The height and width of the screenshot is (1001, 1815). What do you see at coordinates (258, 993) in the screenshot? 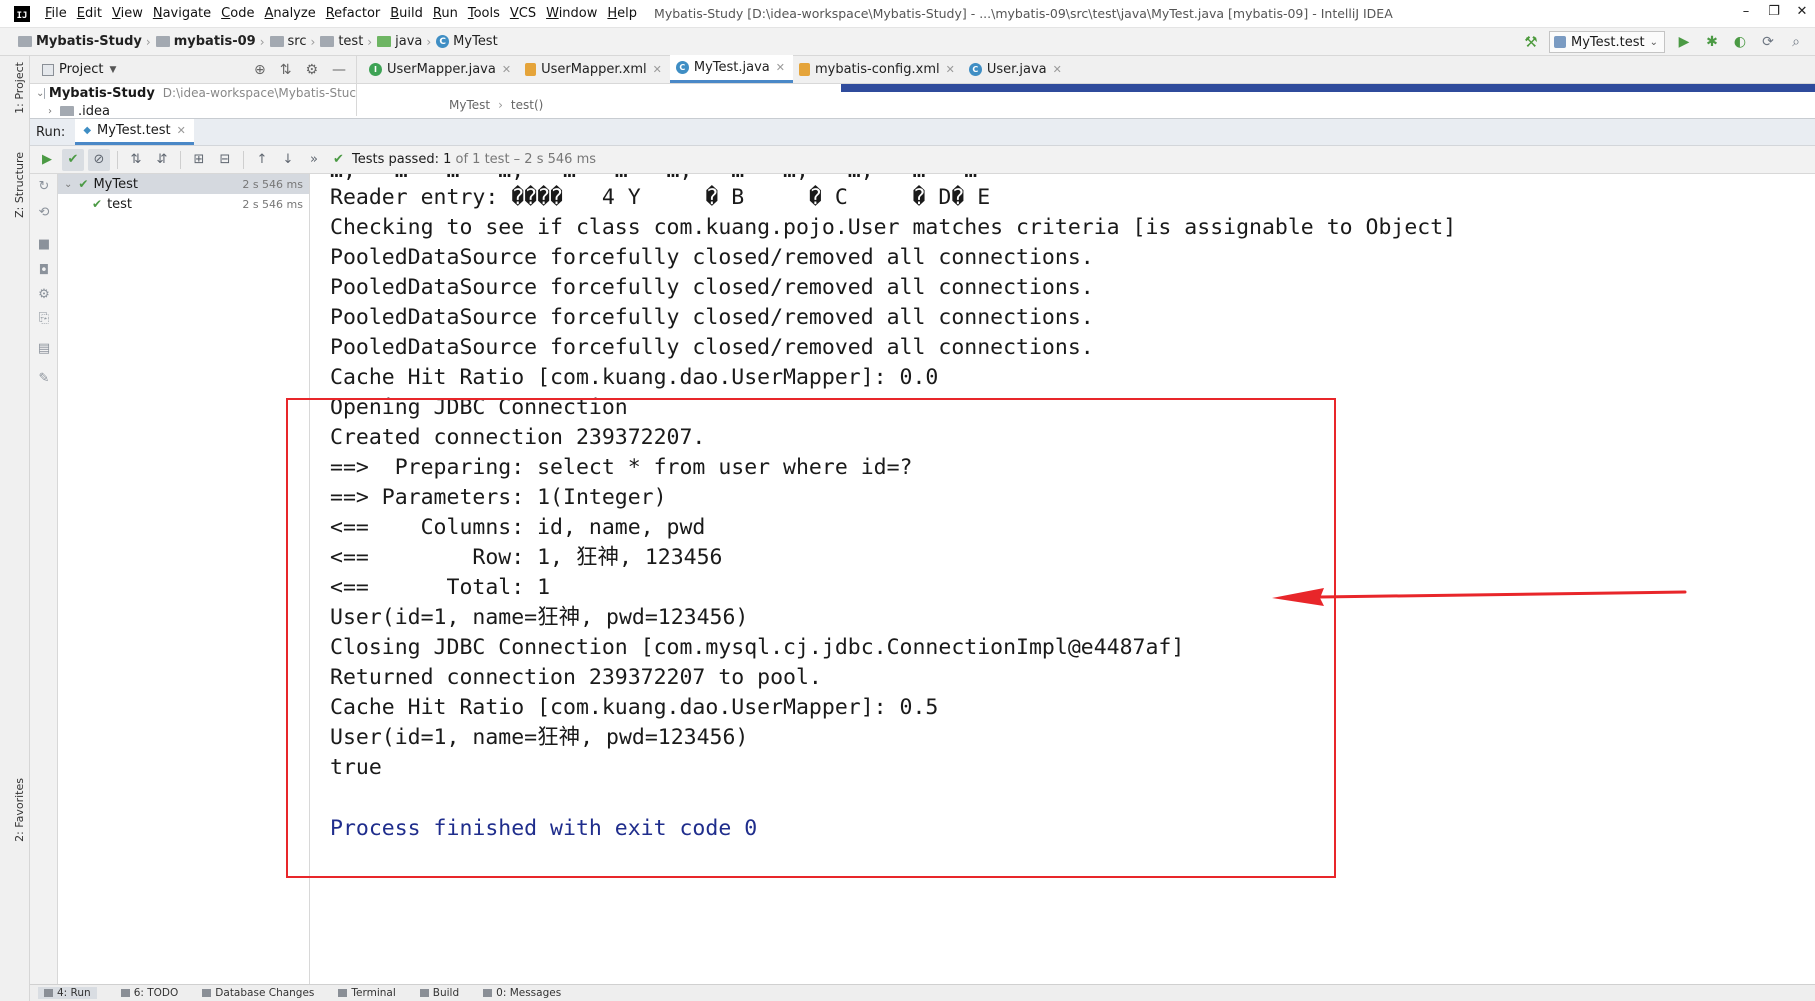
I see `bottom-tab-database-changes: Database Changes` at bounding box center [258, 993].